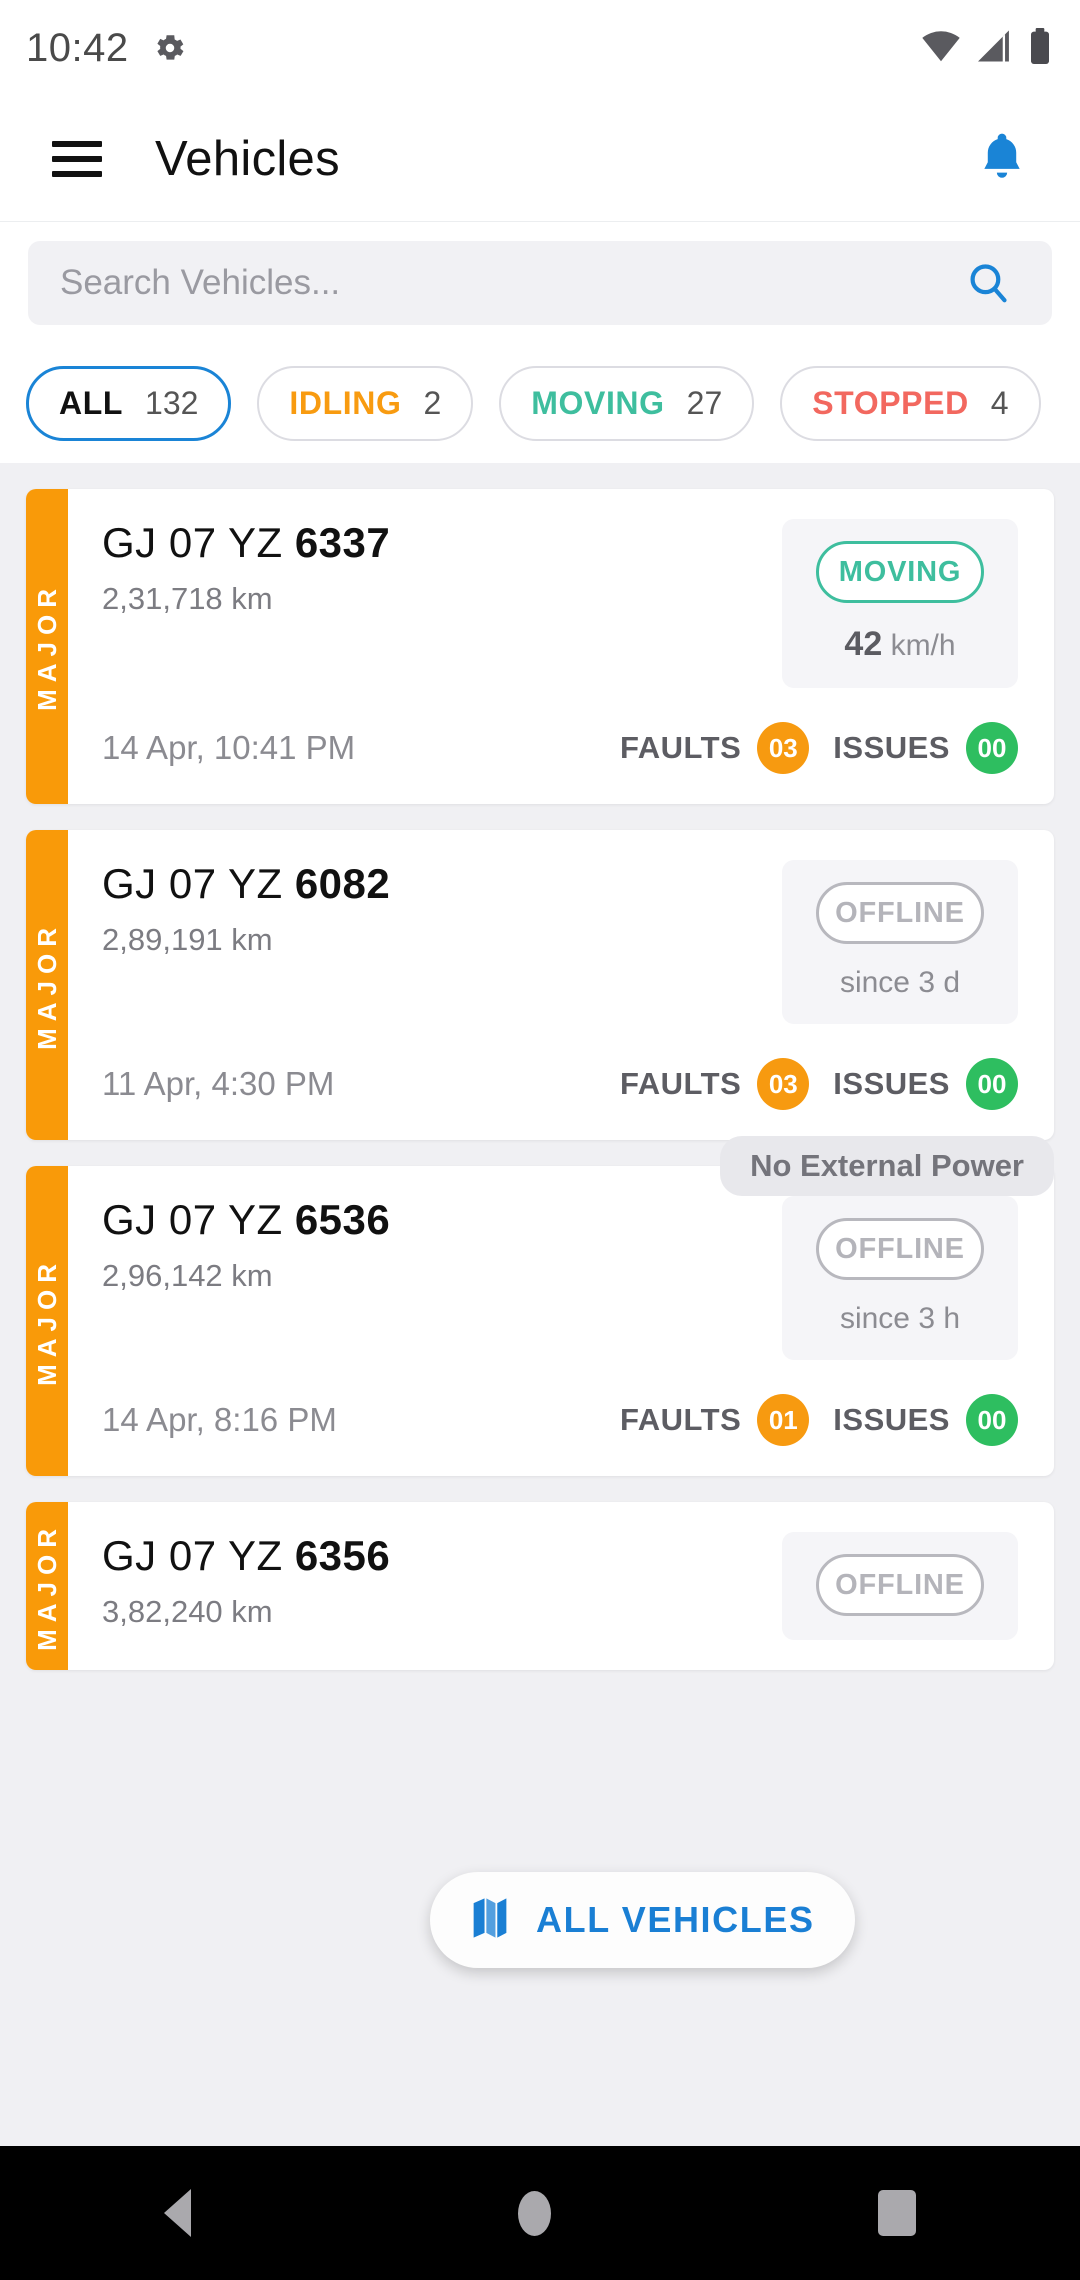 Image resolution: width=1080 pixels, height=2280 pixels. I want to click on filter-chip-stopped: STOPPED 4, so click(910, 403).